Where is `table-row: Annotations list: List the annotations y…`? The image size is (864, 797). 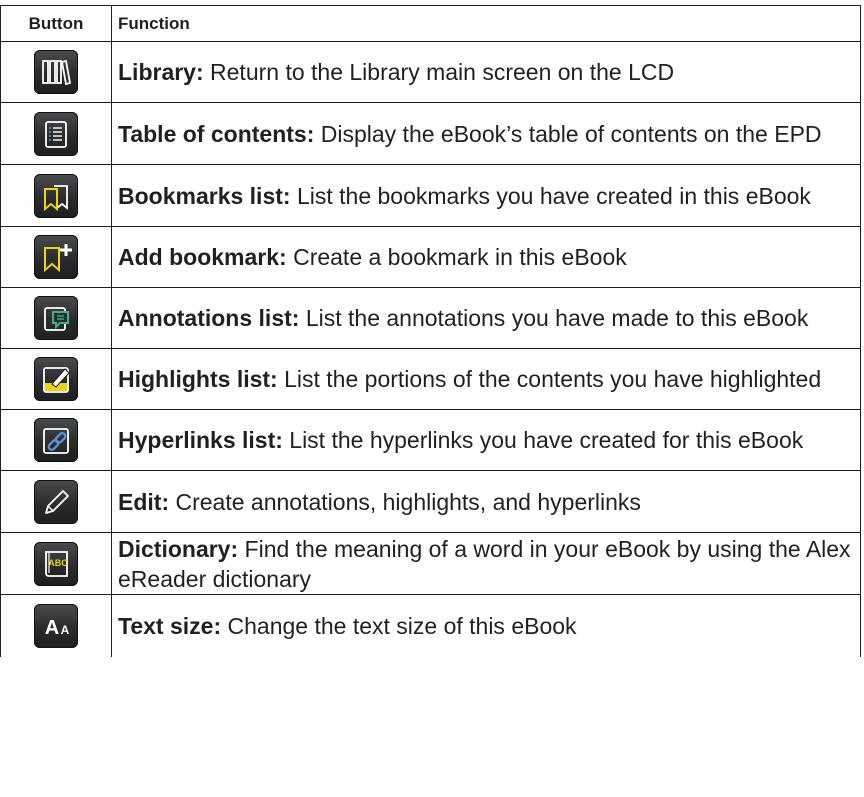
table-row: Annotations list: List the annotations y… is located at coordinates (430, 318).